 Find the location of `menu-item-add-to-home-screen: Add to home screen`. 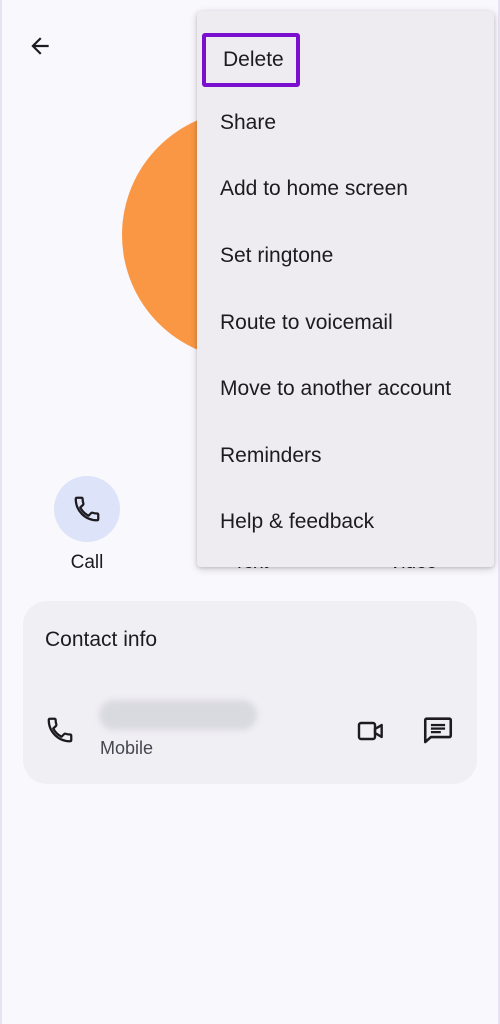

menu-item-add-to-home-screen: Add to home screen is located at coordinates (314, 189).